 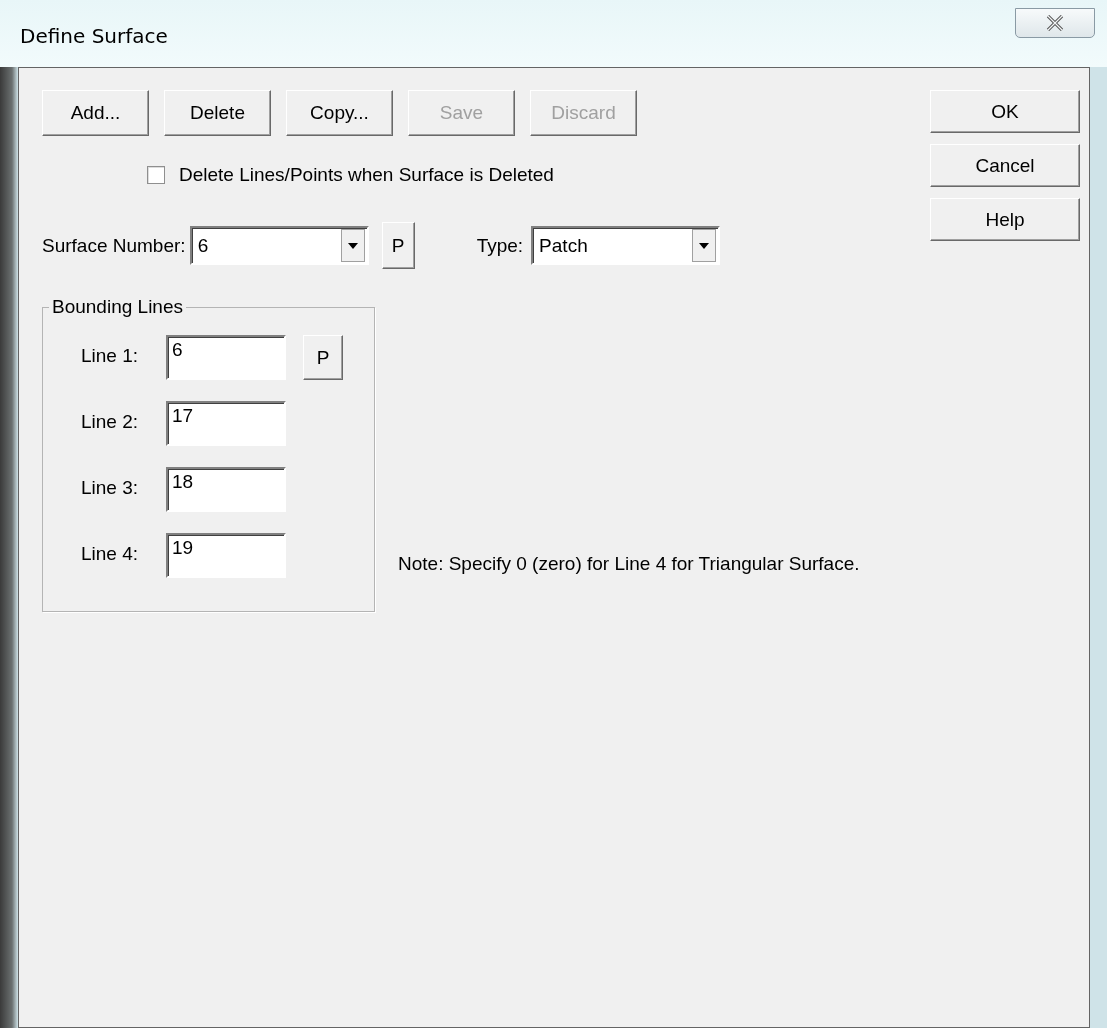 What do you see at coordinates (110, 422) in the screenshot?
I see `field-label: Line 2:` at bounding box center [110, 422].